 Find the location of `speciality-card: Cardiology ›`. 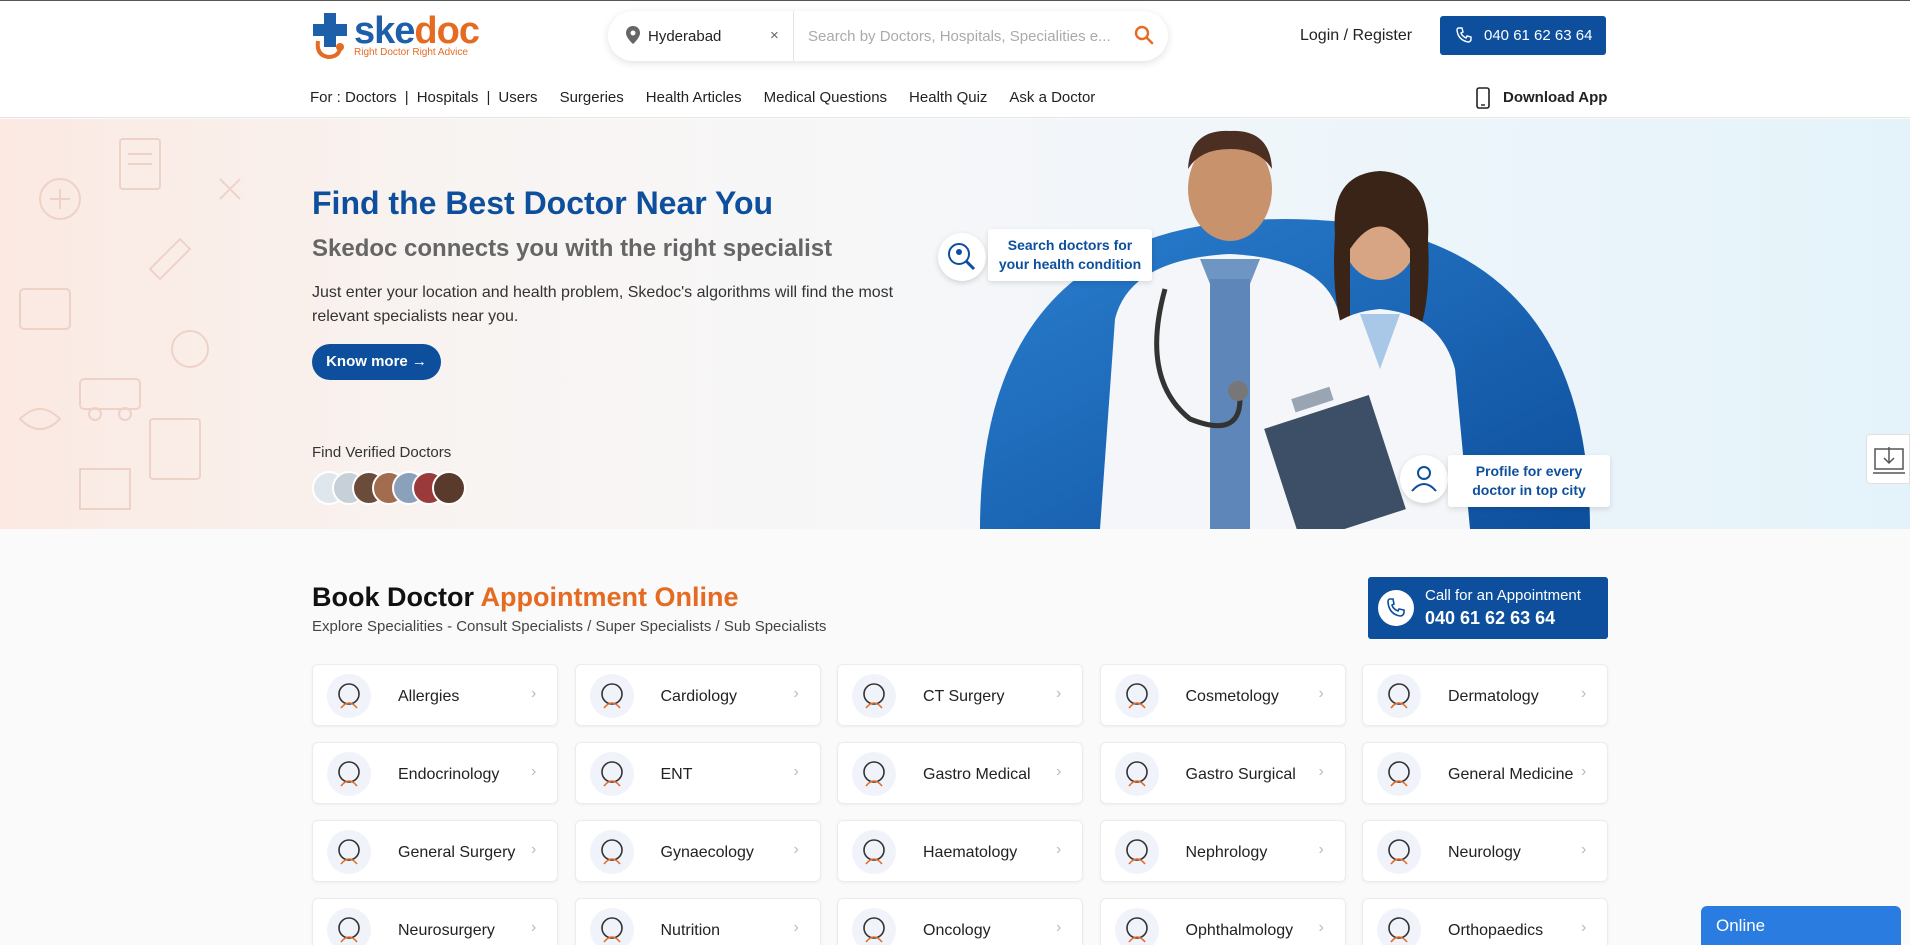

speciality-card: Cardiology › is located at coordinates (697, 695).